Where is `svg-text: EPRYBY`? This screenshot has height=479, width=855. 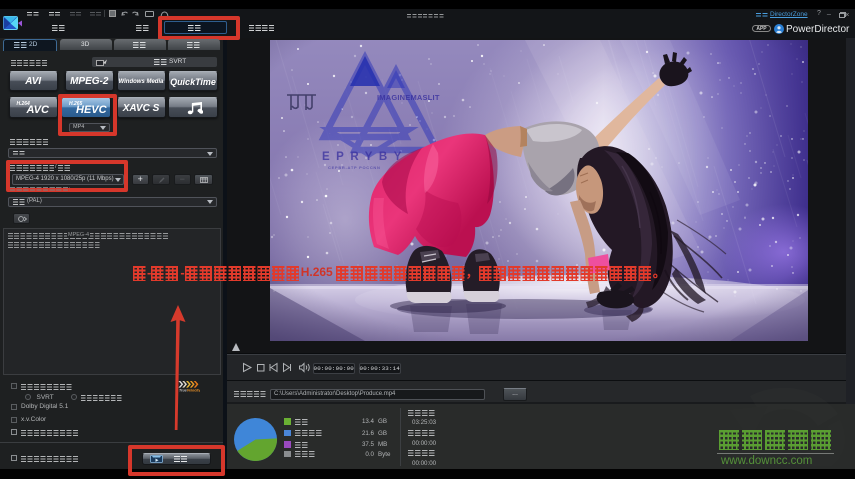 svg-text: EPRYBY is located at coordinates (365, 157).